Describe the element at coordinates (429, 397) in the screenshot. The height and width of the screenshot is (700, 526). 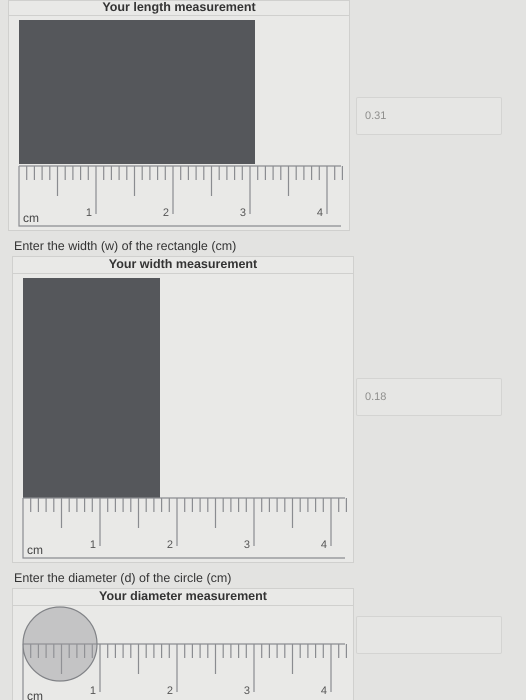
I see `answer-field: 0.18` at that location.